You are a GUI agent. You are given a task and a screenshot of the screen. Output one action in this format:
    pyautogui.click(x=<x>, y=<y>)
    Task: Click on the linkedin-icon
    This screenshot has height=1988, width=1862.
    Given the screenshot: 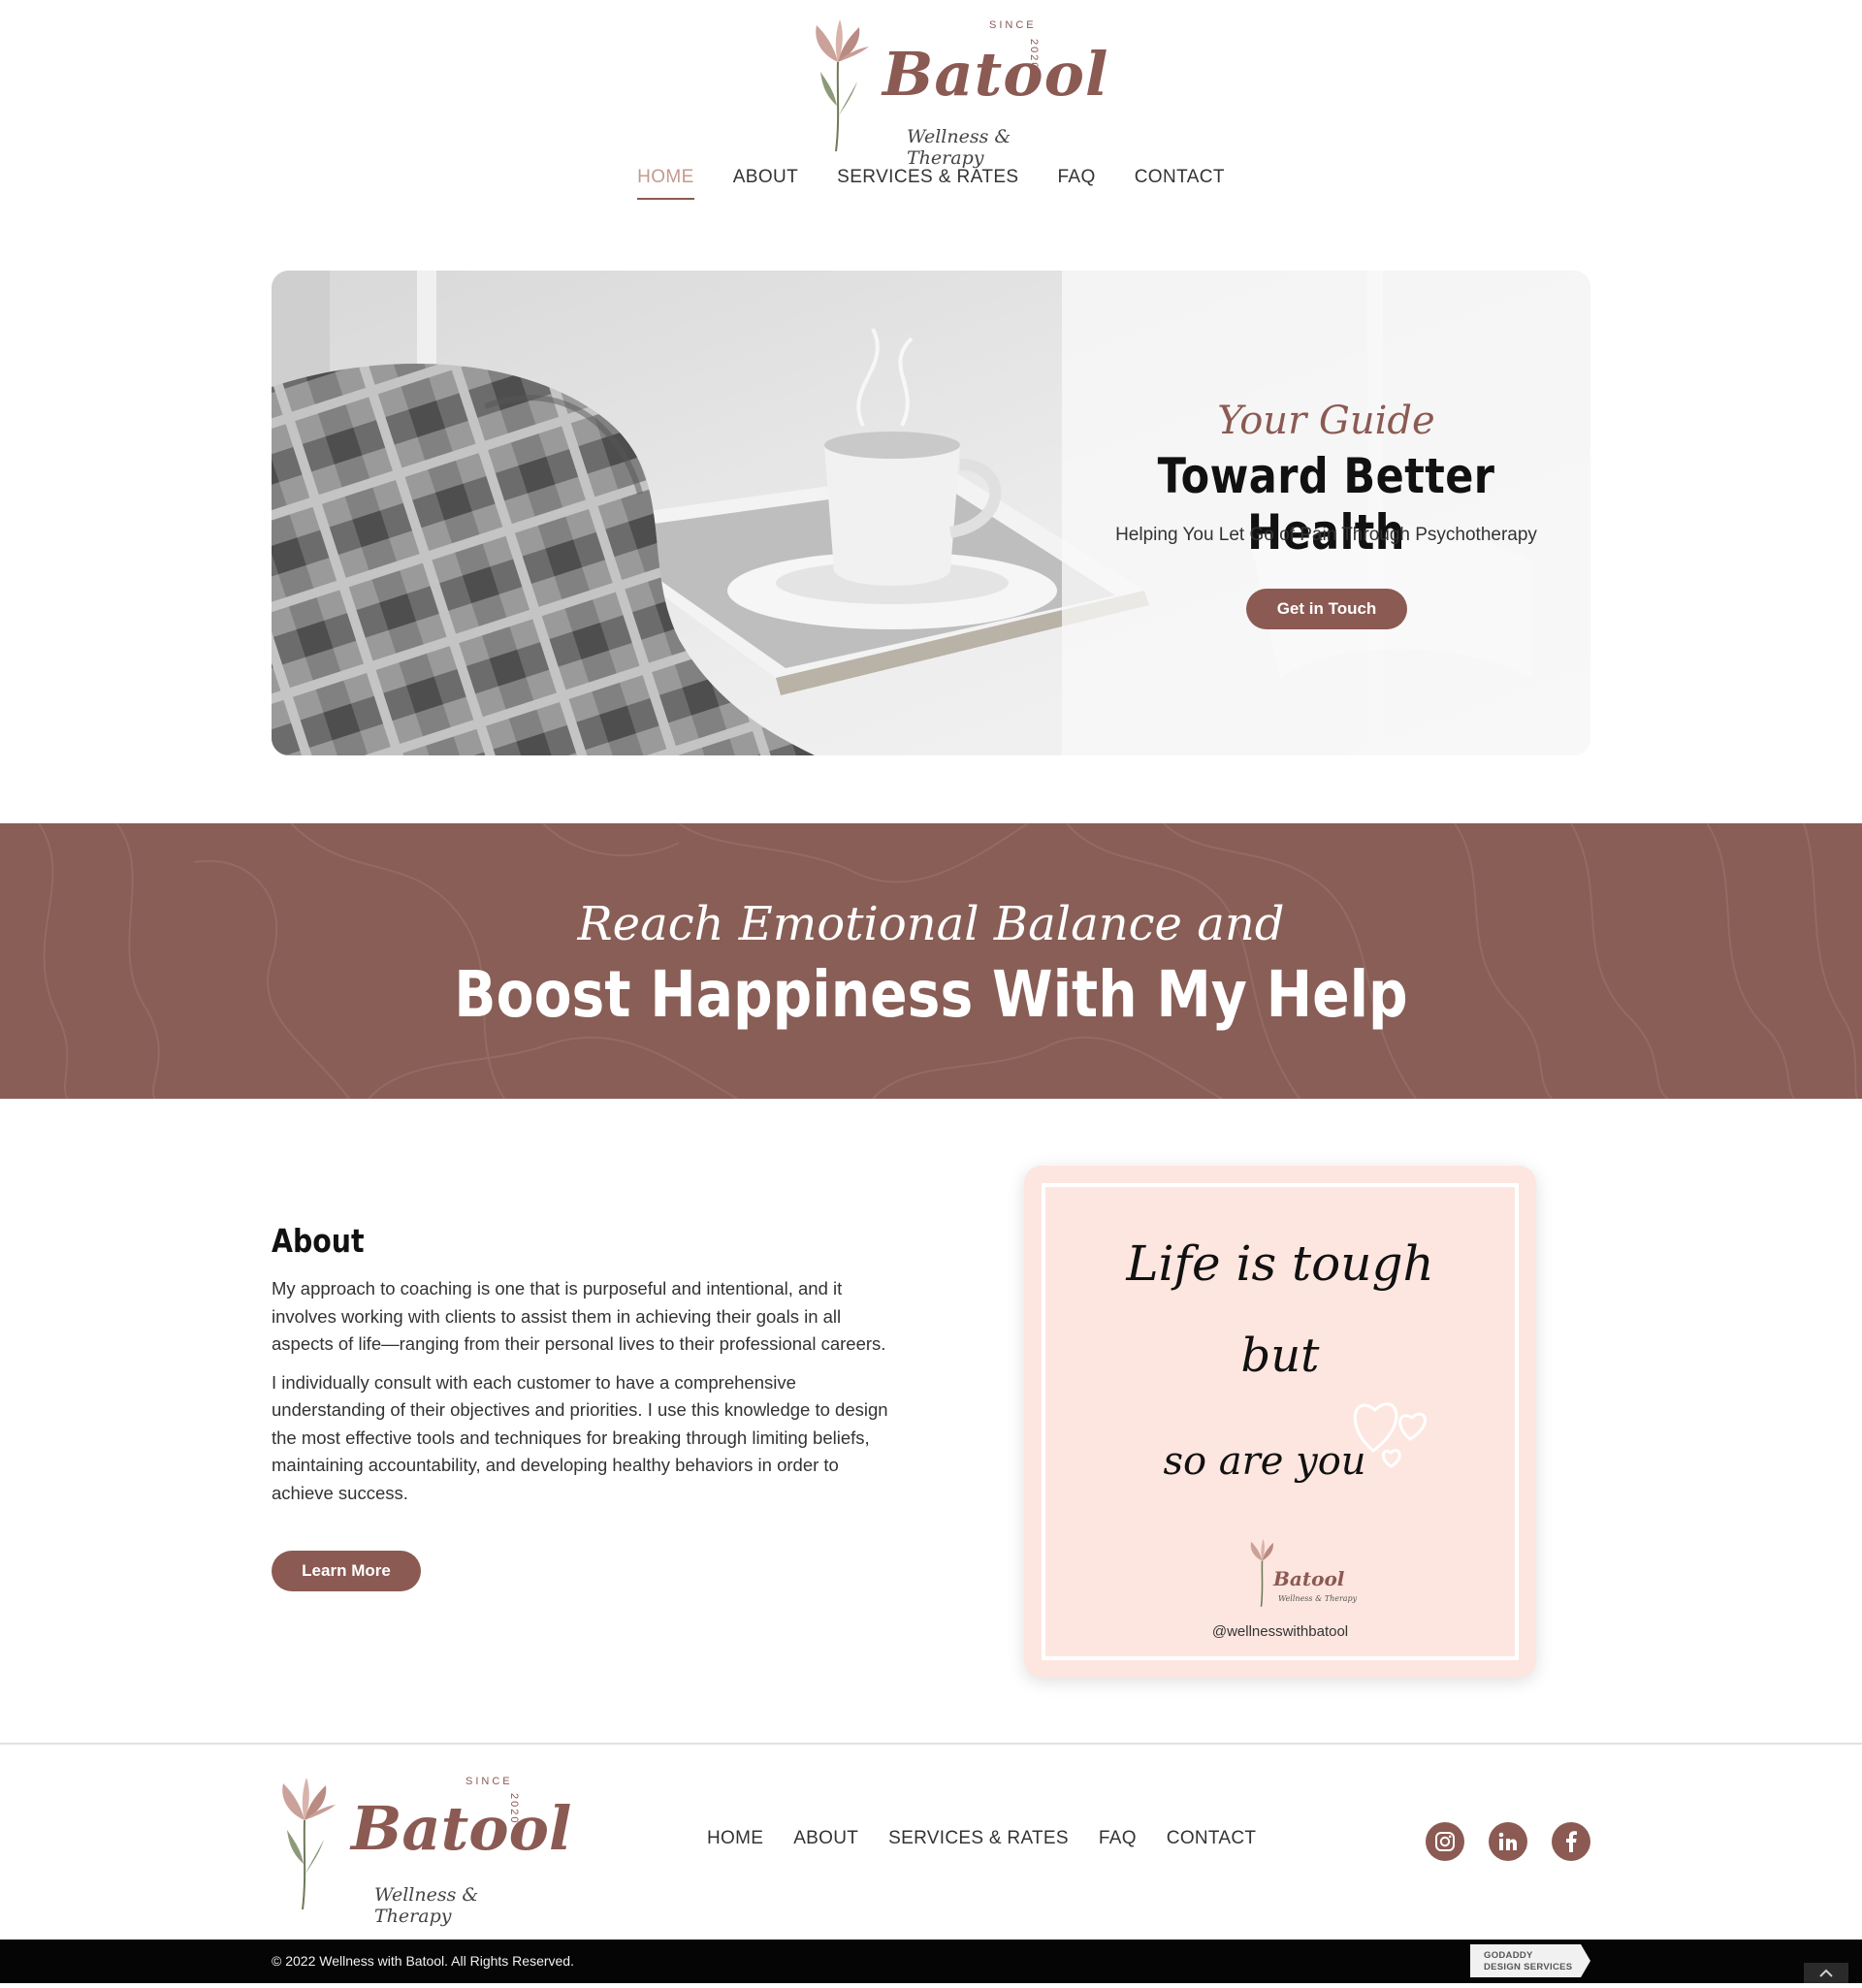 What is the action you would take?
    pyautogui.click(x=1508, y=1841)
    